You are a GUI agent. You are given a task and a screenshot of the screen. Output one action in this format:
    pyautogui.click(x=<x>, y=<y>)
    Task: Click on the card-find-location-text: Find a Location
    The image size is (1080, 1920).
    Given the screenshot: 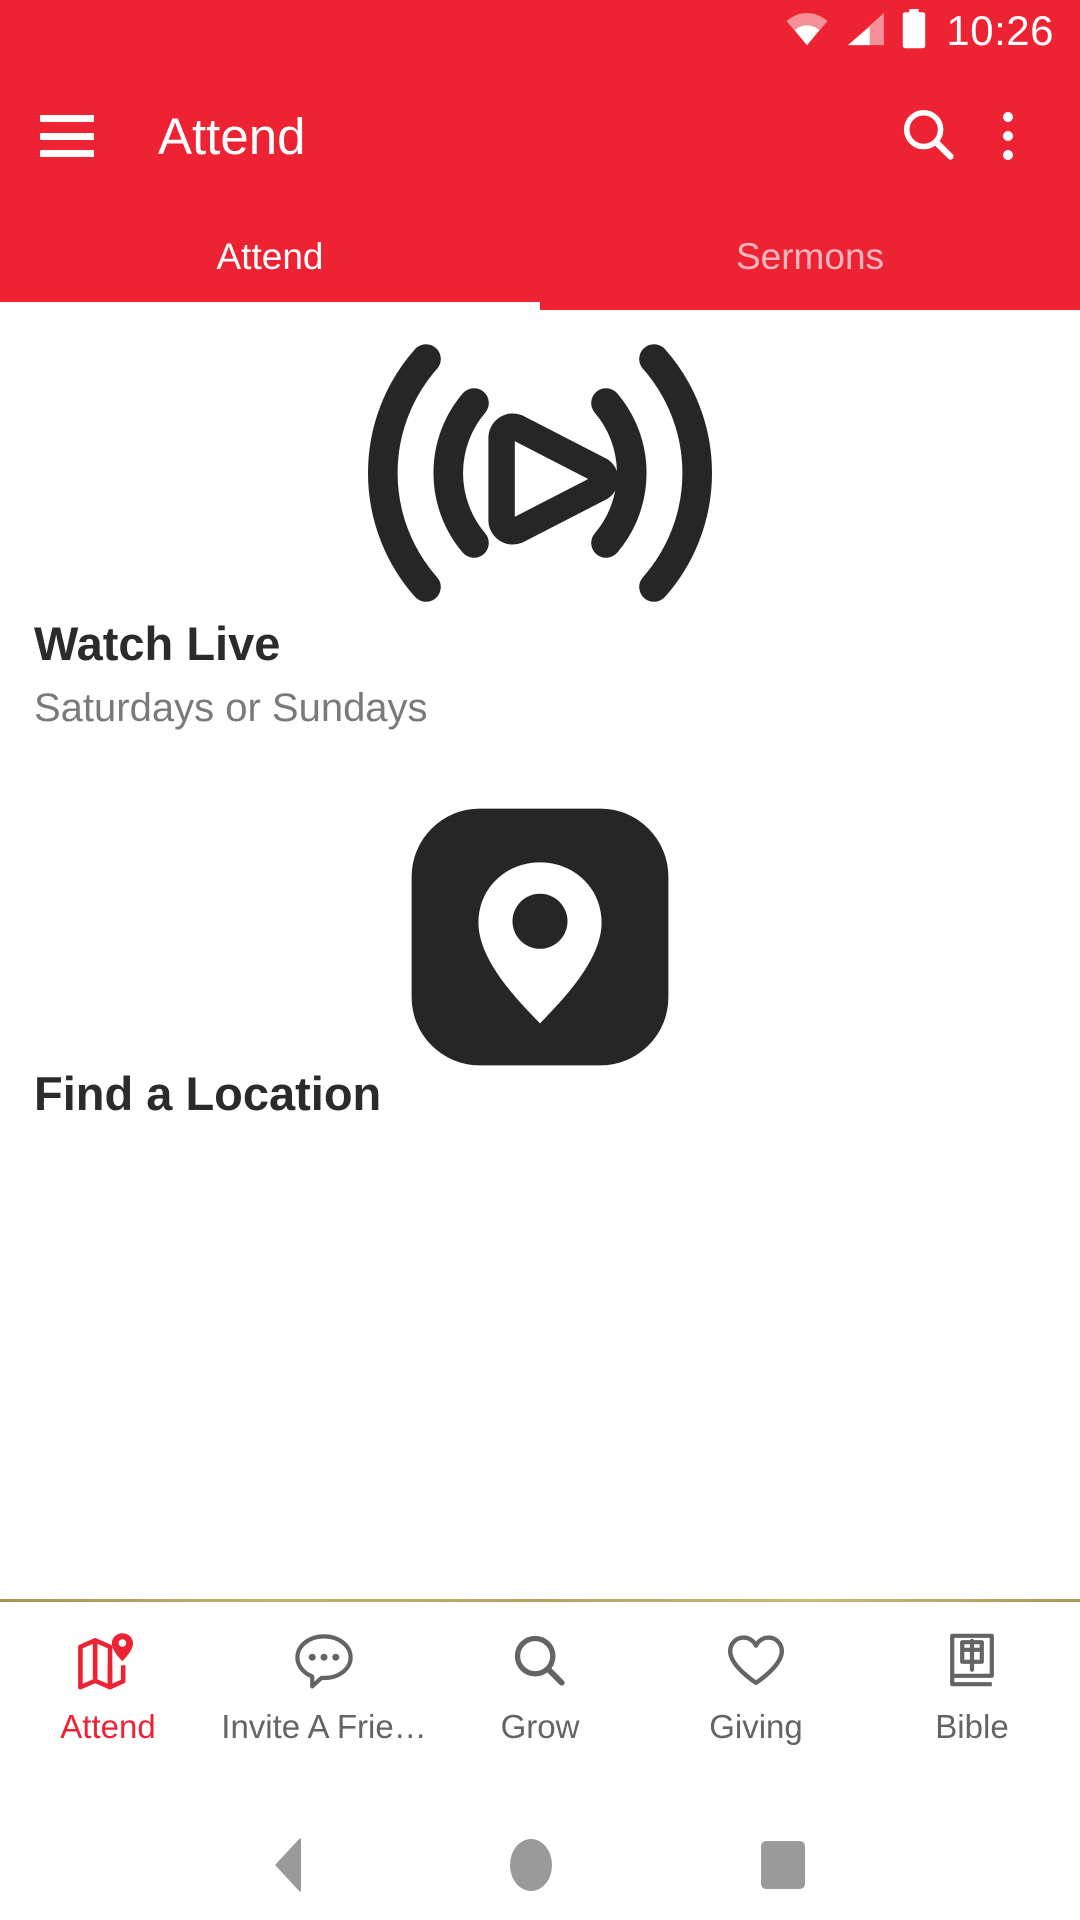 What is the action you would take?
    pyautogui.click(x=540, y=1093)
    